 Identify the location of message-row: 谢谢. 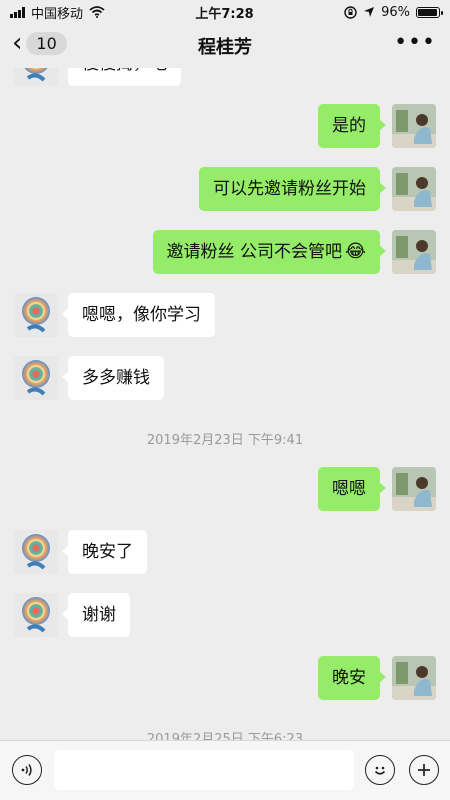
(225, 616).